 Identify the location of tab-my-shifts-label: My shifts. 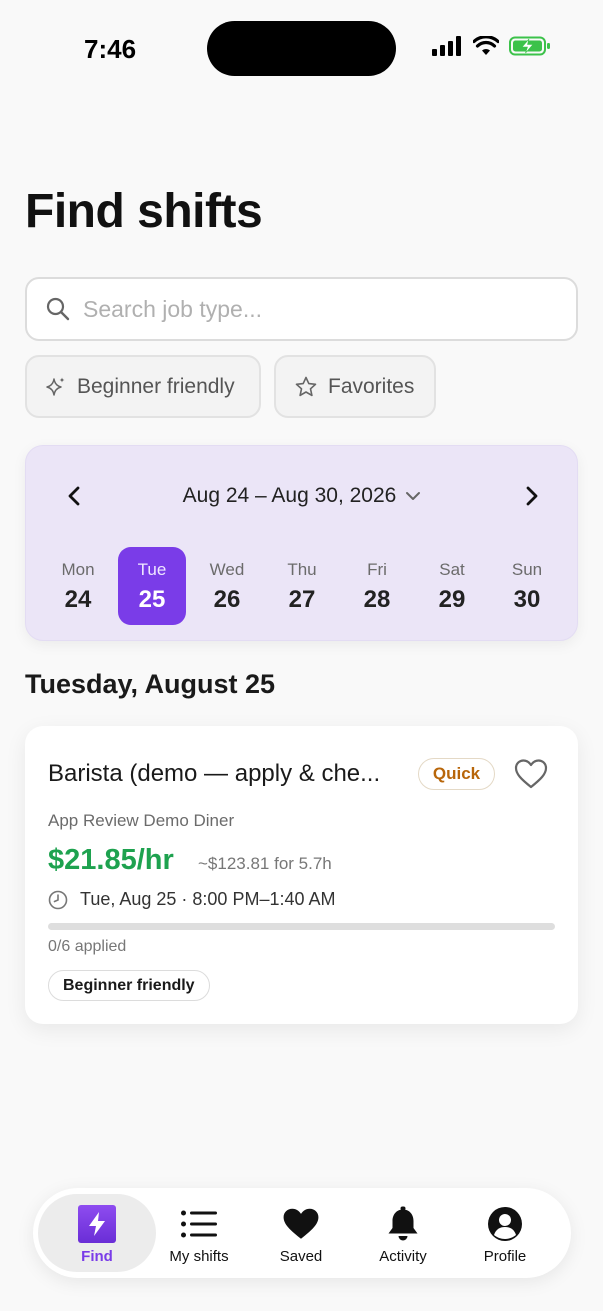
(199, 1256).